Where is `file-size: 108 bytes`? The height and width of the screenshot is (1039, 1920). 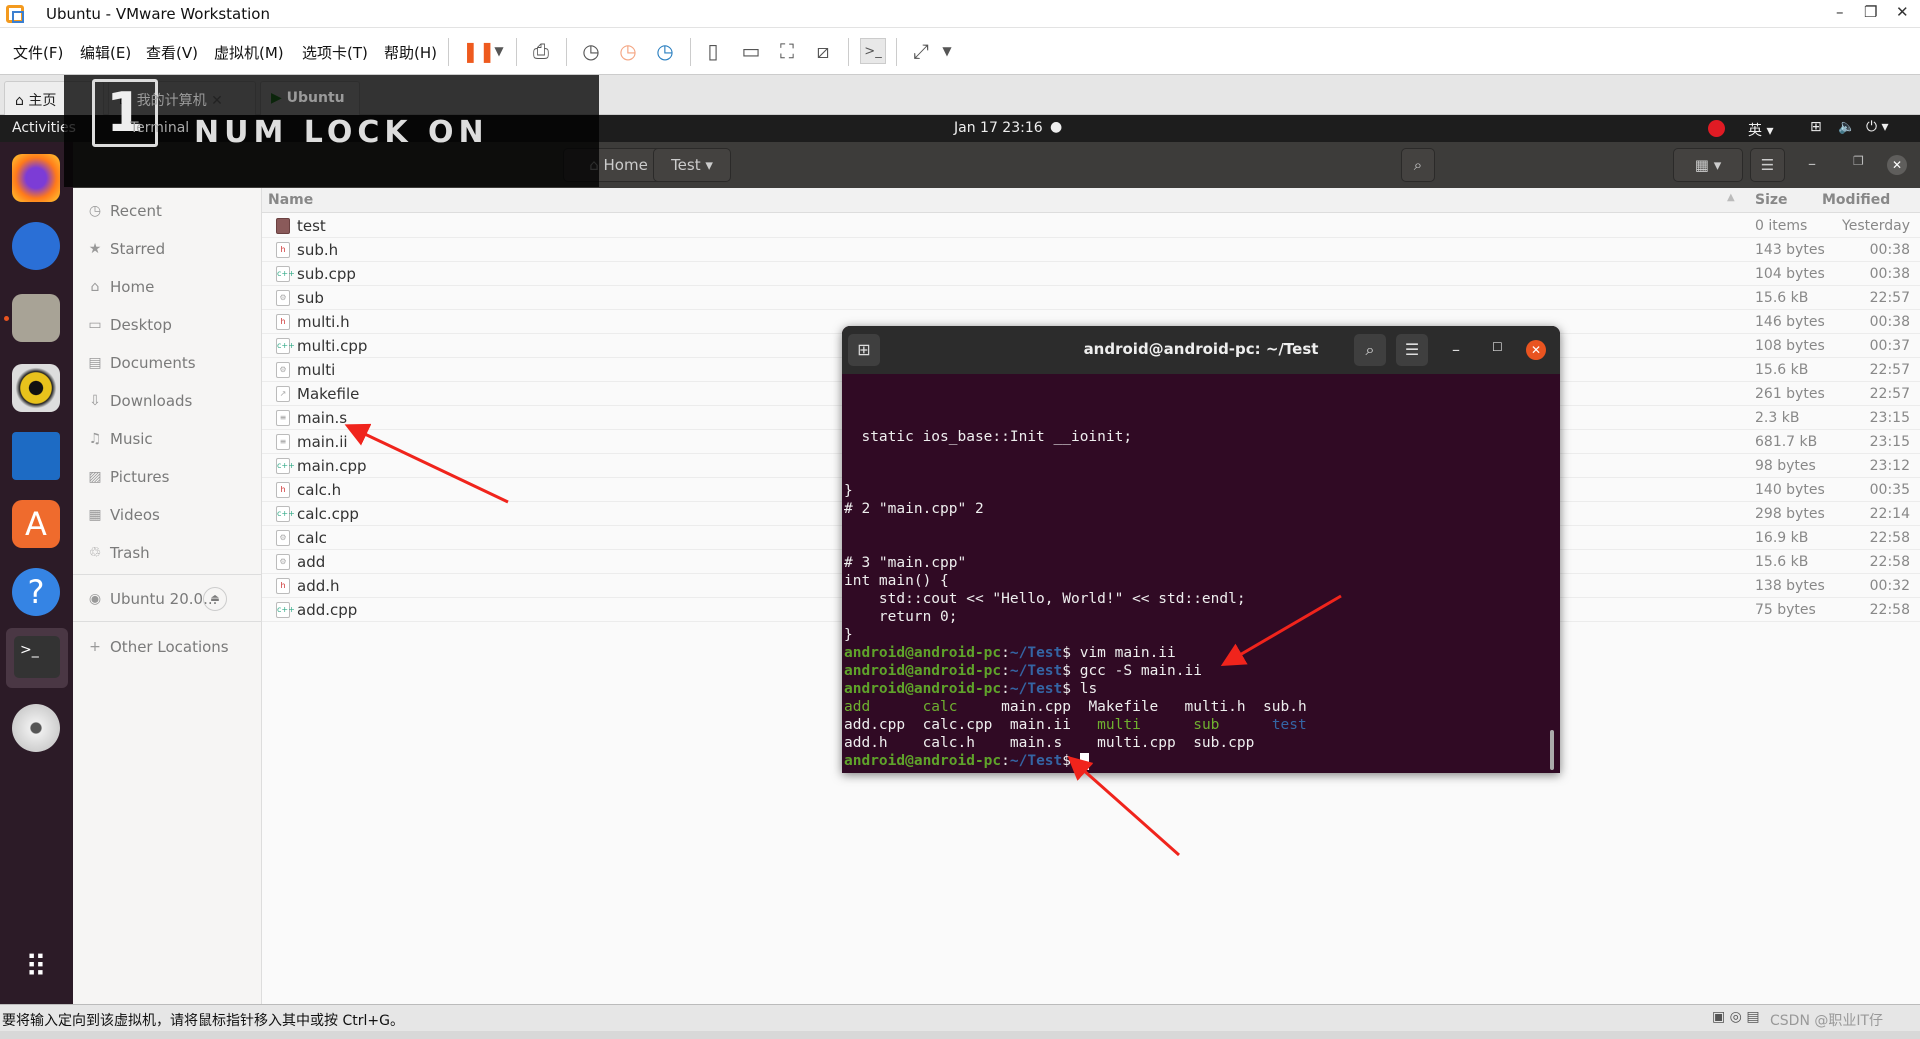 file-size: 108 bytes is located at coordinates (1790, 346).